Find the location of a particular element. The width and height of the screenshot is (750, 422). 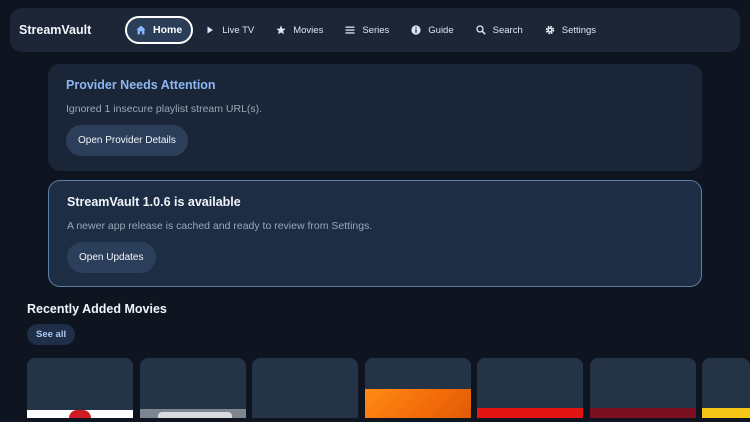

app-title: StreamVault is located at coordinates (55, 30).